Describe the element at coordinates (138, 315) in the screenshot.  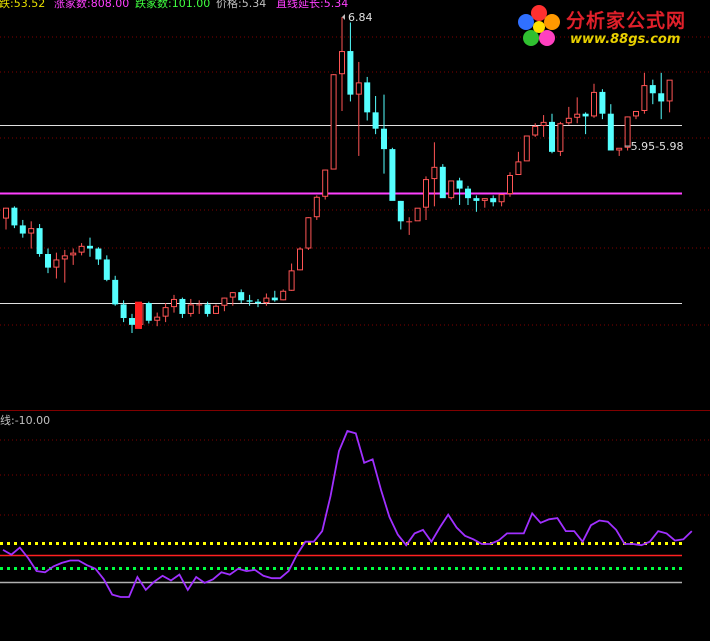
I see `highlight-candle` at that location.